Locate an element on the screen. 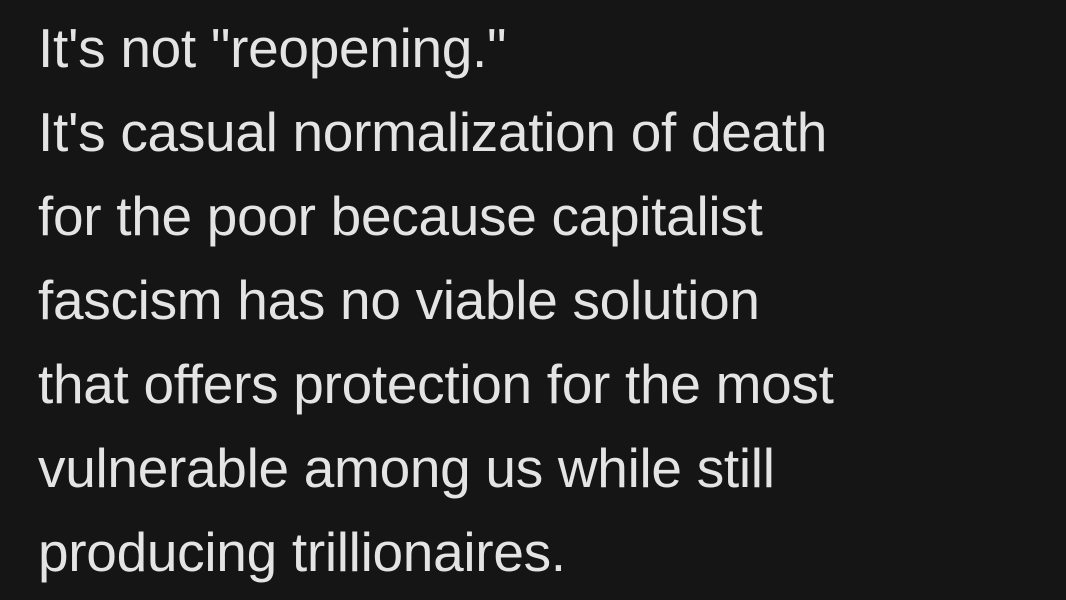 This screenshot has height=600, width=1066. post-line: fascism has no viable solution is located at coordinates (399, 300).